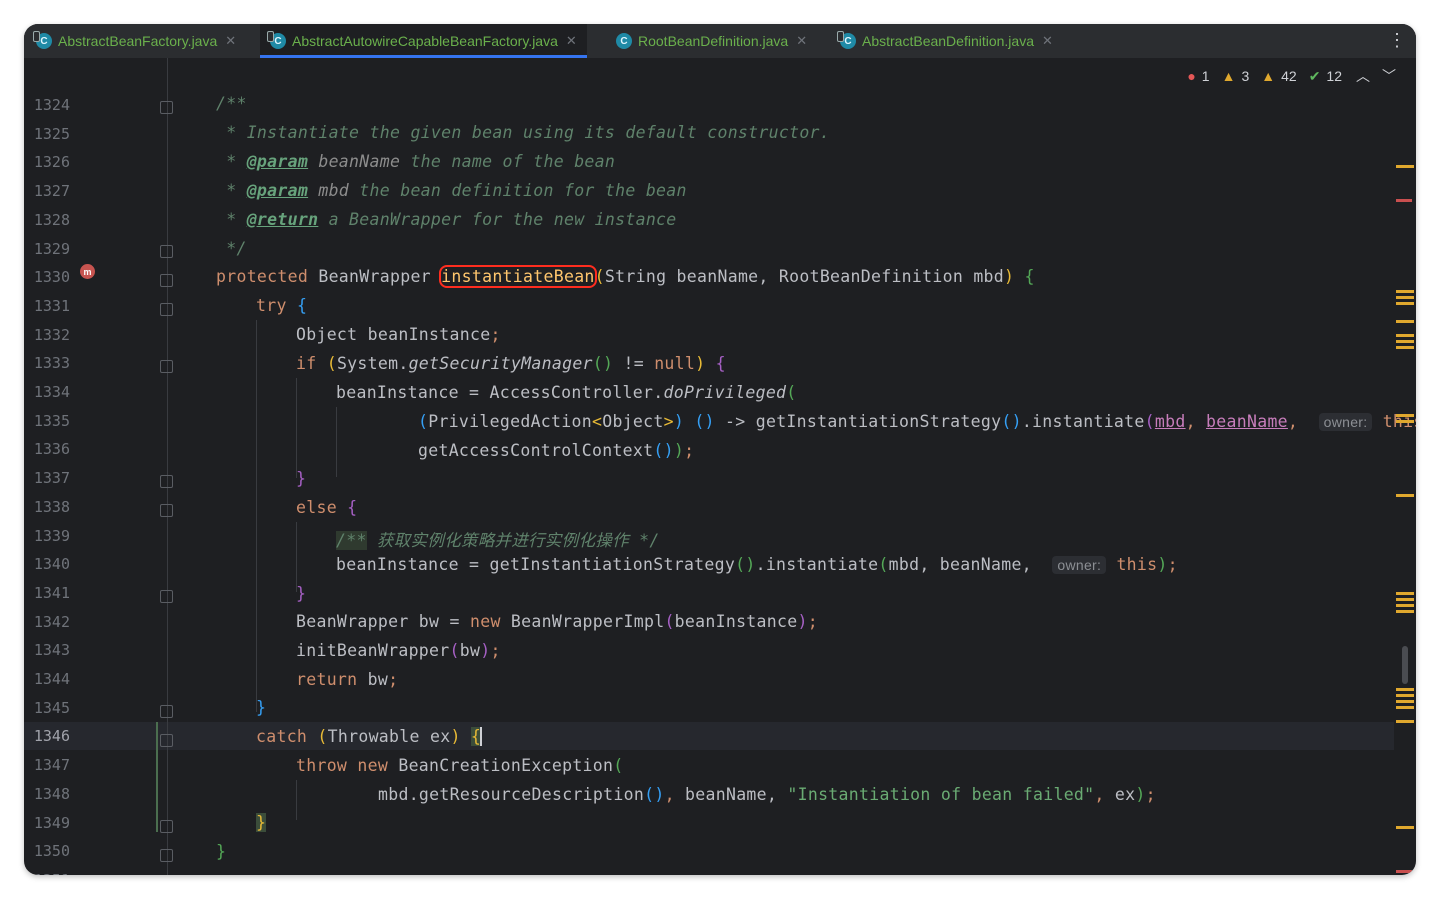 This screenshot has height=899, width=1440. What do you see at coordinates (51, 793) in the screenshot?
I see `line-number: 1348` at bounding box center [51, 793].